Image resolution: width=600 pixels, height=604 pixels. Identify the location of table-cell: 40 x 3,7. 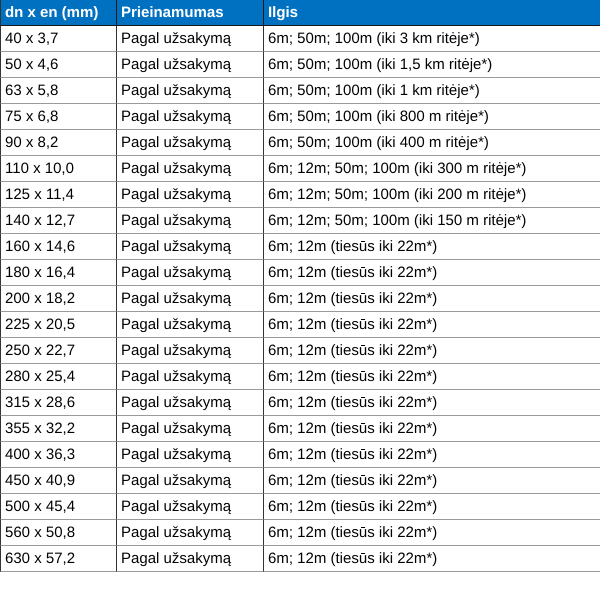
(58, 39).